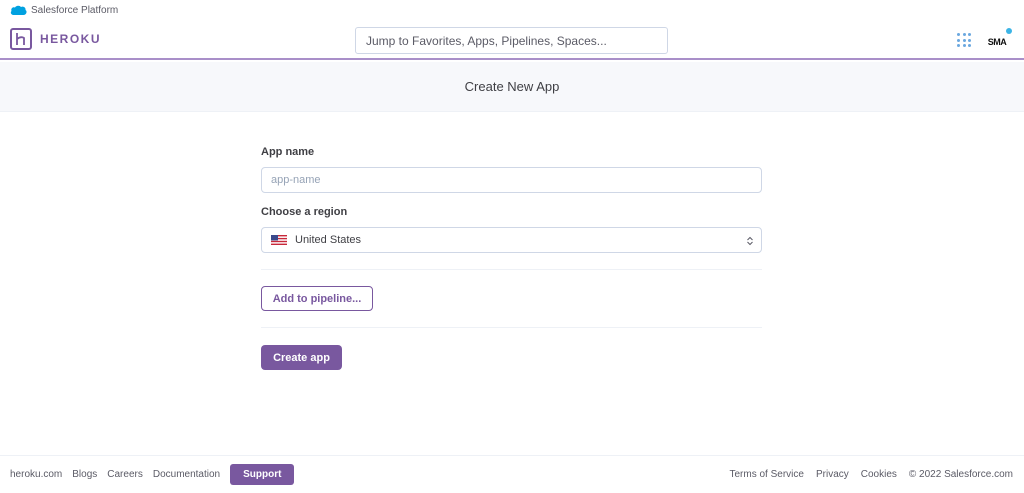 This screenshot has width=1024, height=493. What do you see at coordinates (511, 180) in the screenshot?
I see `app-name-input` at bounding box center [511, 180].